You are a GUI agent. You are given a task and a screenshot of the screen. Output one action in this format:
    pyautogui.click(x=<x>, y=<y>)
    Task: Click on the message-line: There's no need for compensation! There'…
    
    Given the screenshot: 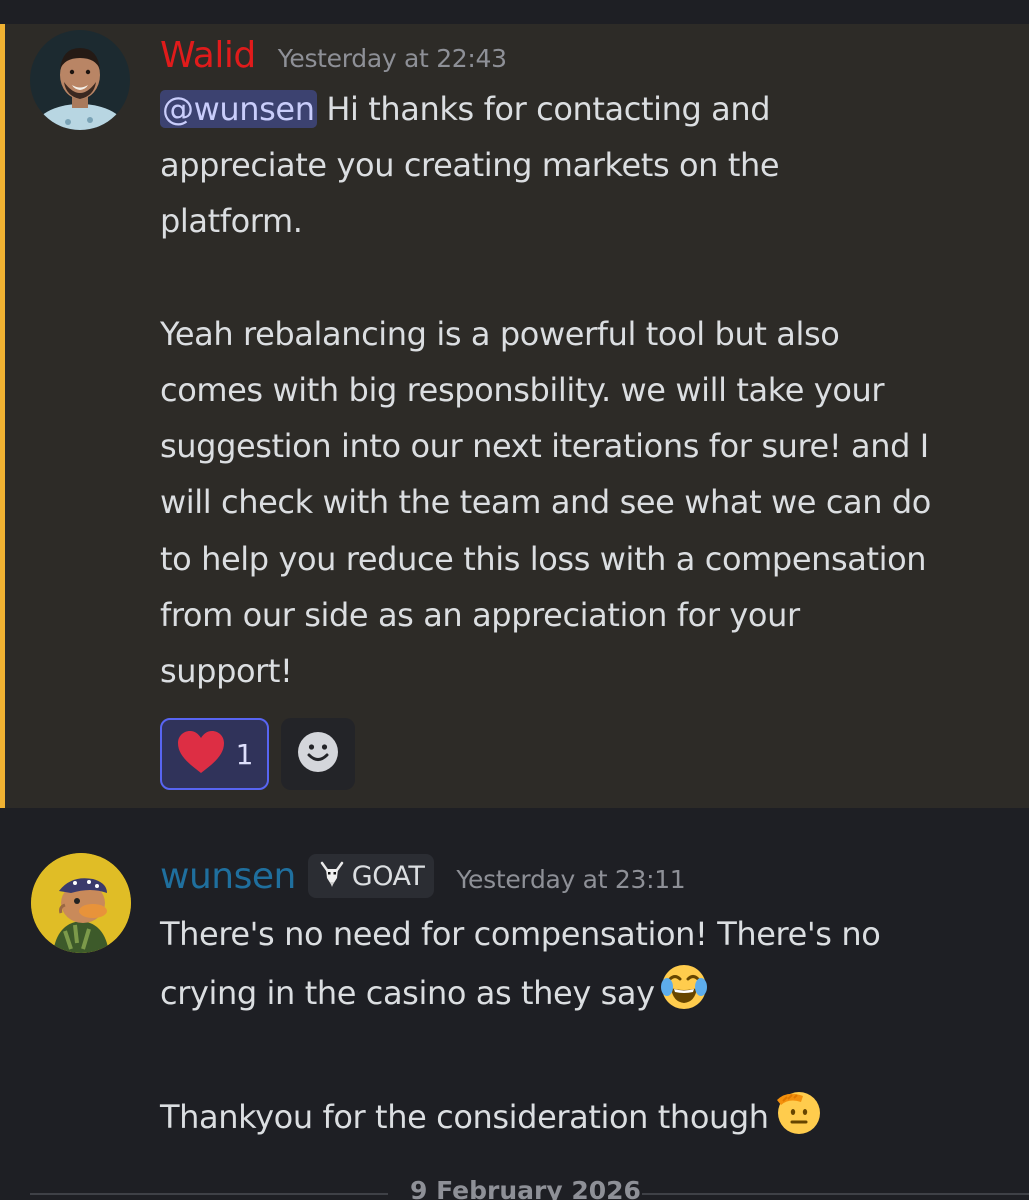 What is the action you would take?
    pyautogui.click(x=520, y=934)
    